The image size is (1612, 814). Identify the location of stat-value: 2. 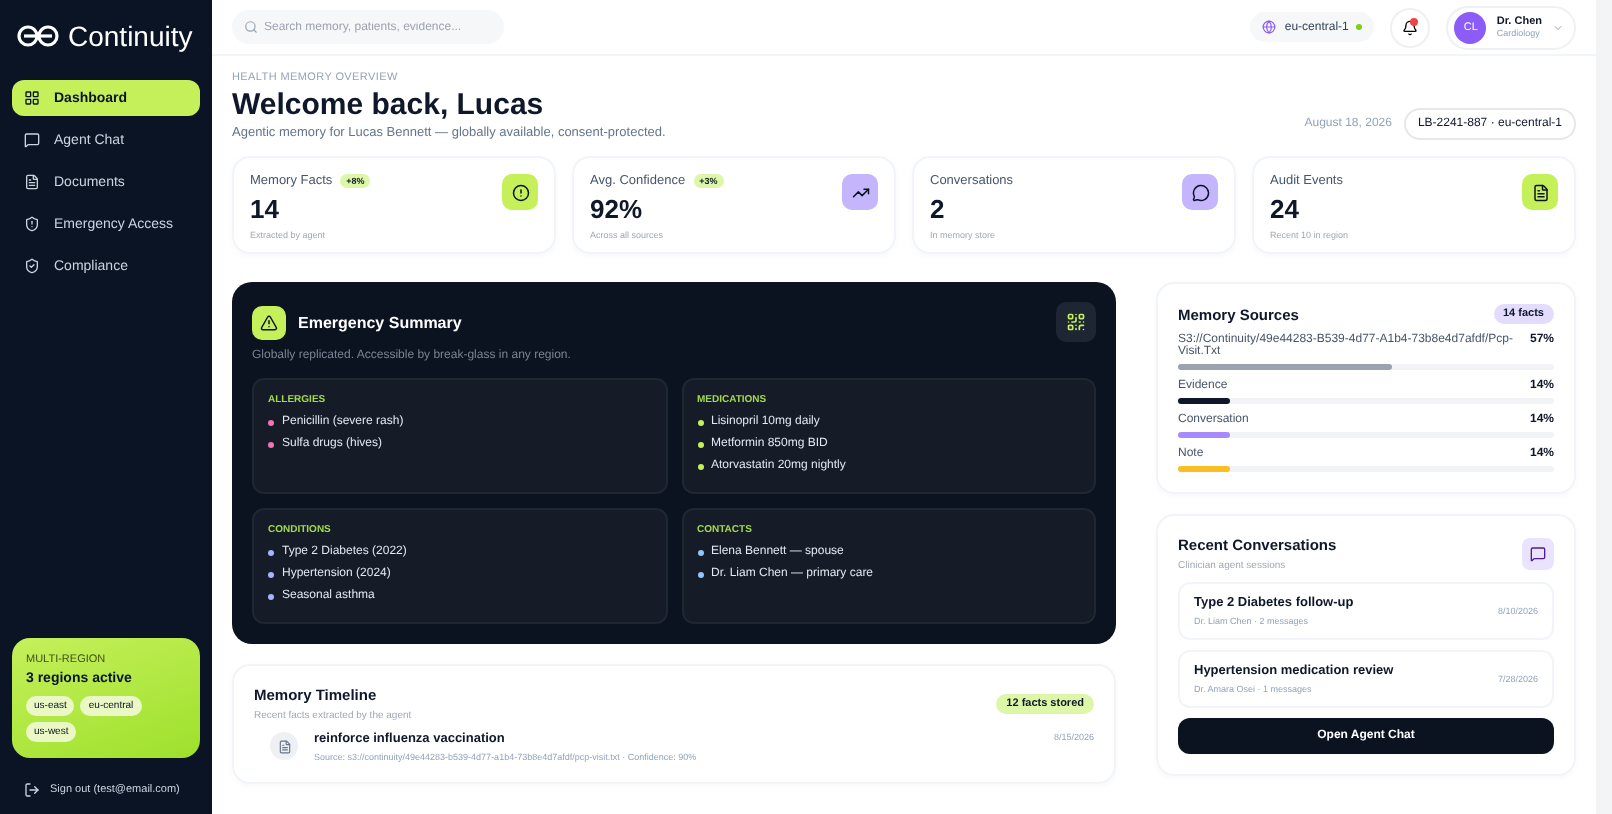
(938, 209).